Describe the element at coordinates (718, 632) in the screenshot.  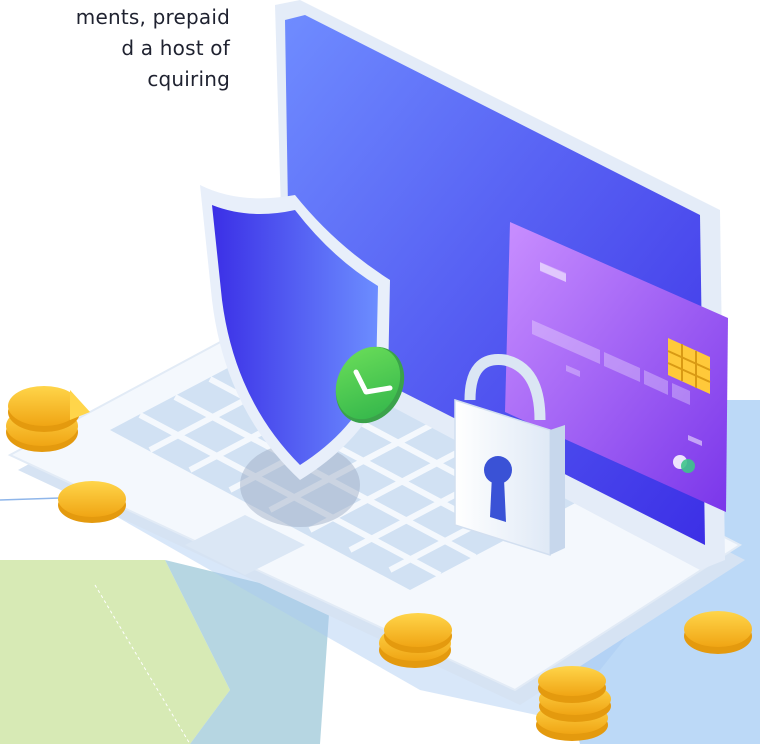
I see `coin-right-icon` at that location.